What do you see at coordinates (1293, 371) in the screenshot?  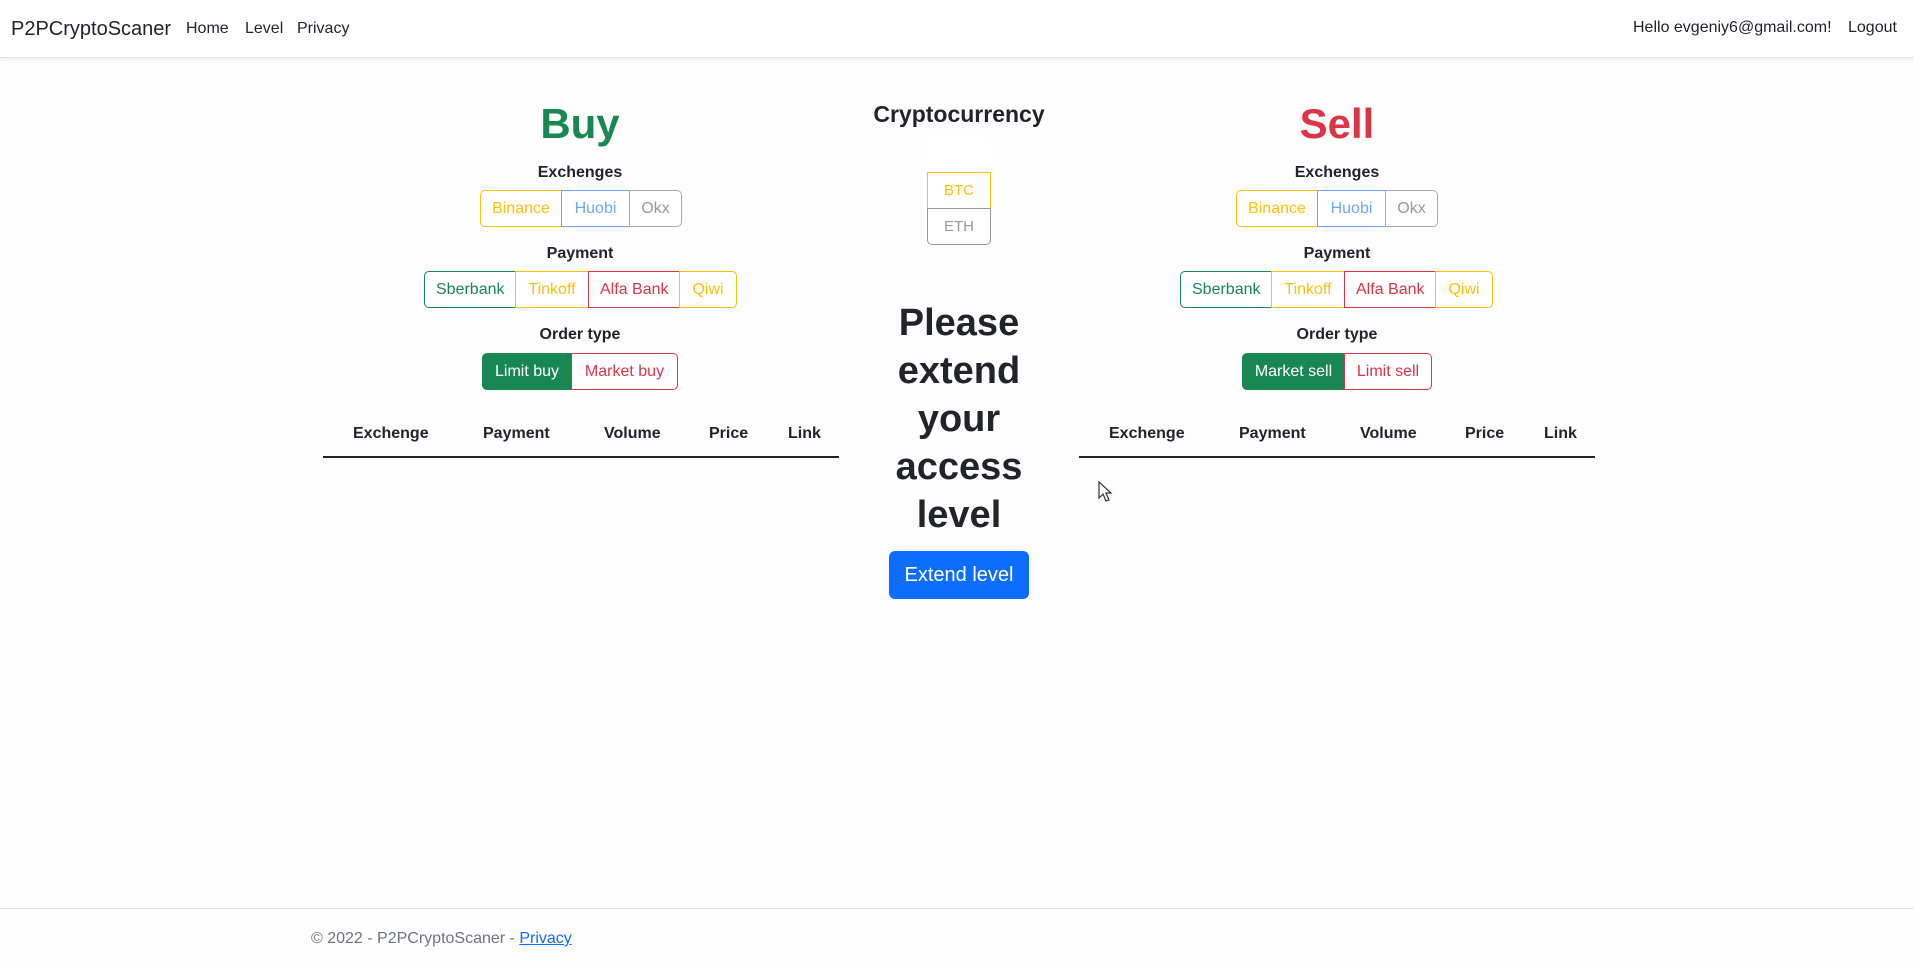 I see `sell-order-market-sell: Market sell` at bounding box center [1293, 371].